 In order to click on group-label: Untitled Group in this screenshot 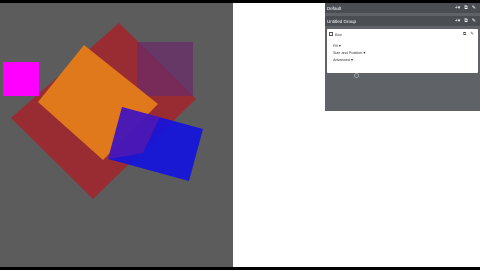, I will do `click(342, 21)`.